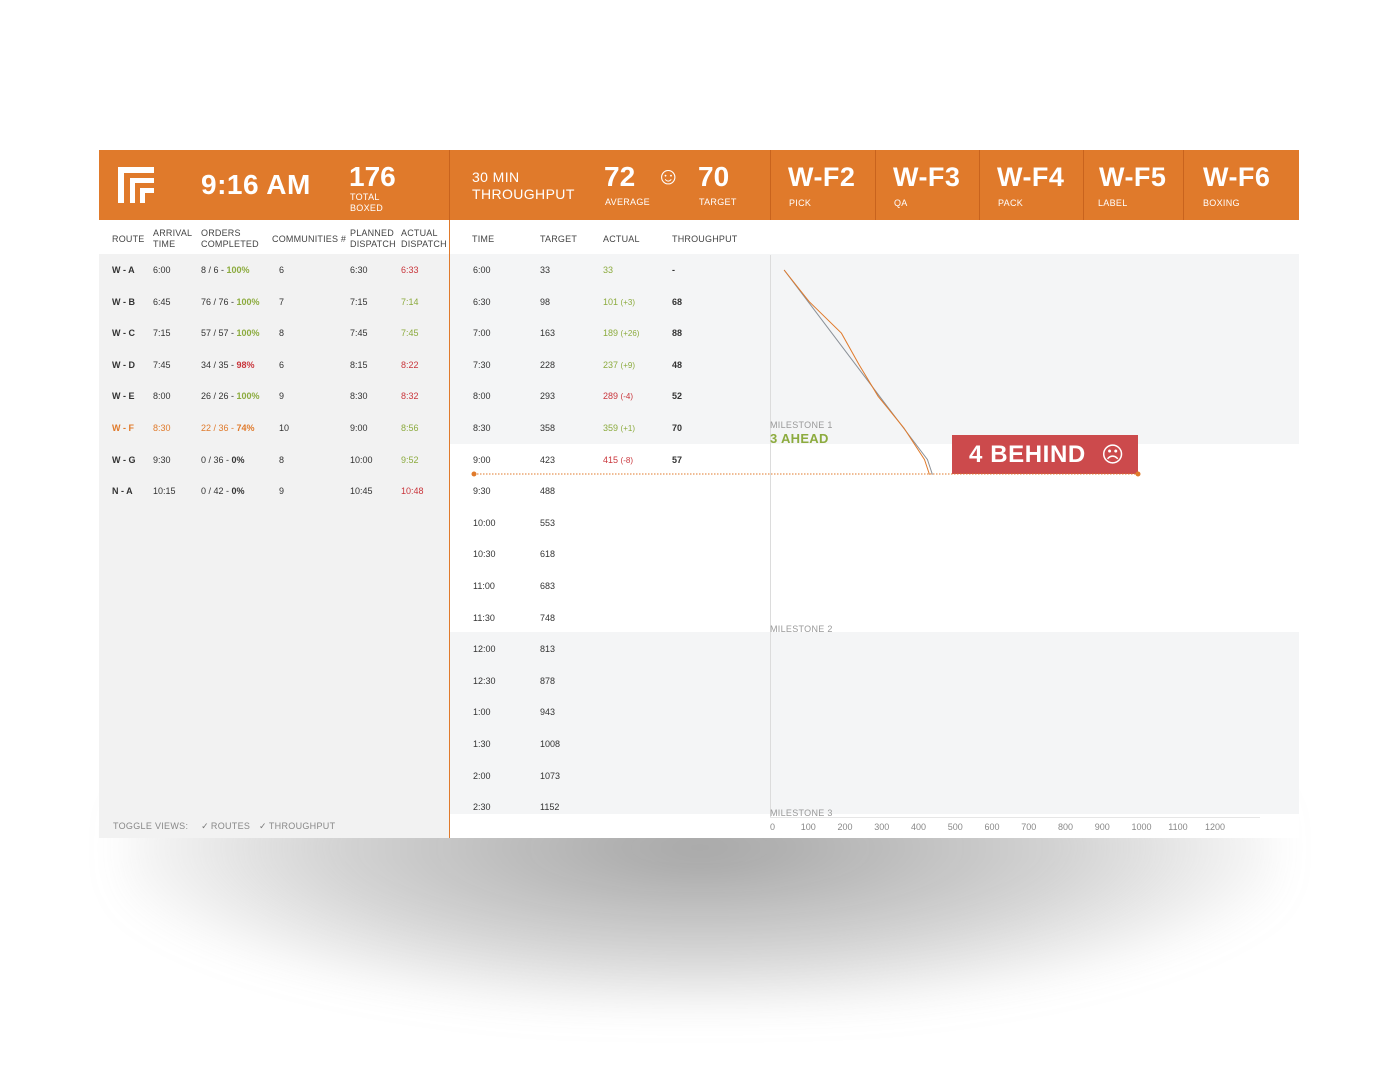 This screenshot has width=1398, height=1087. Describe the element at coordinates (545, 270) in the screenshot. I see `slot-target: 33` at that location.